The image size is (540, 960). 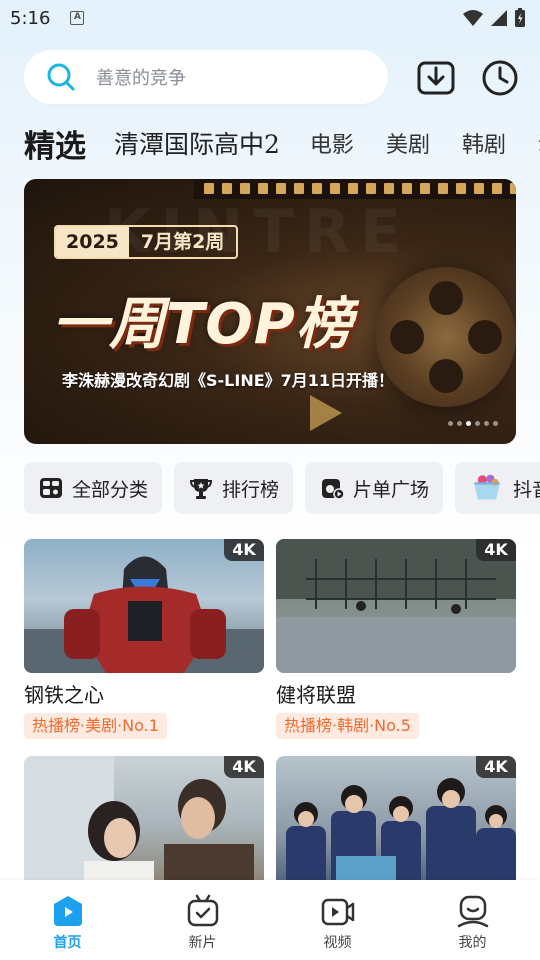 What do you see at coordinates (472, 943) in the screenshot?
I see `nav-profile-label: 我的` at bounding box center [472, 943].